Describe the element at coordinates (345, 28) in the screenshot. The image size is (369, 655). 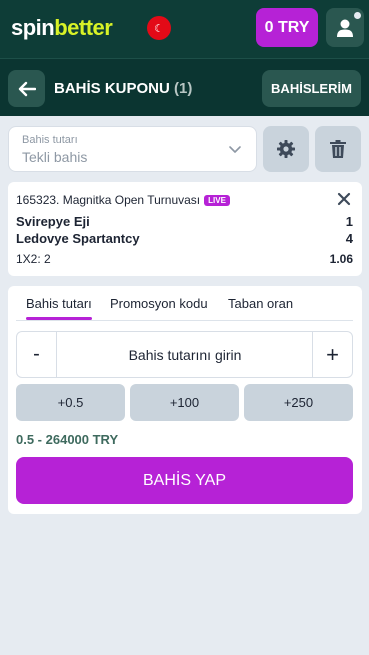
I see `user-icon` at that location.